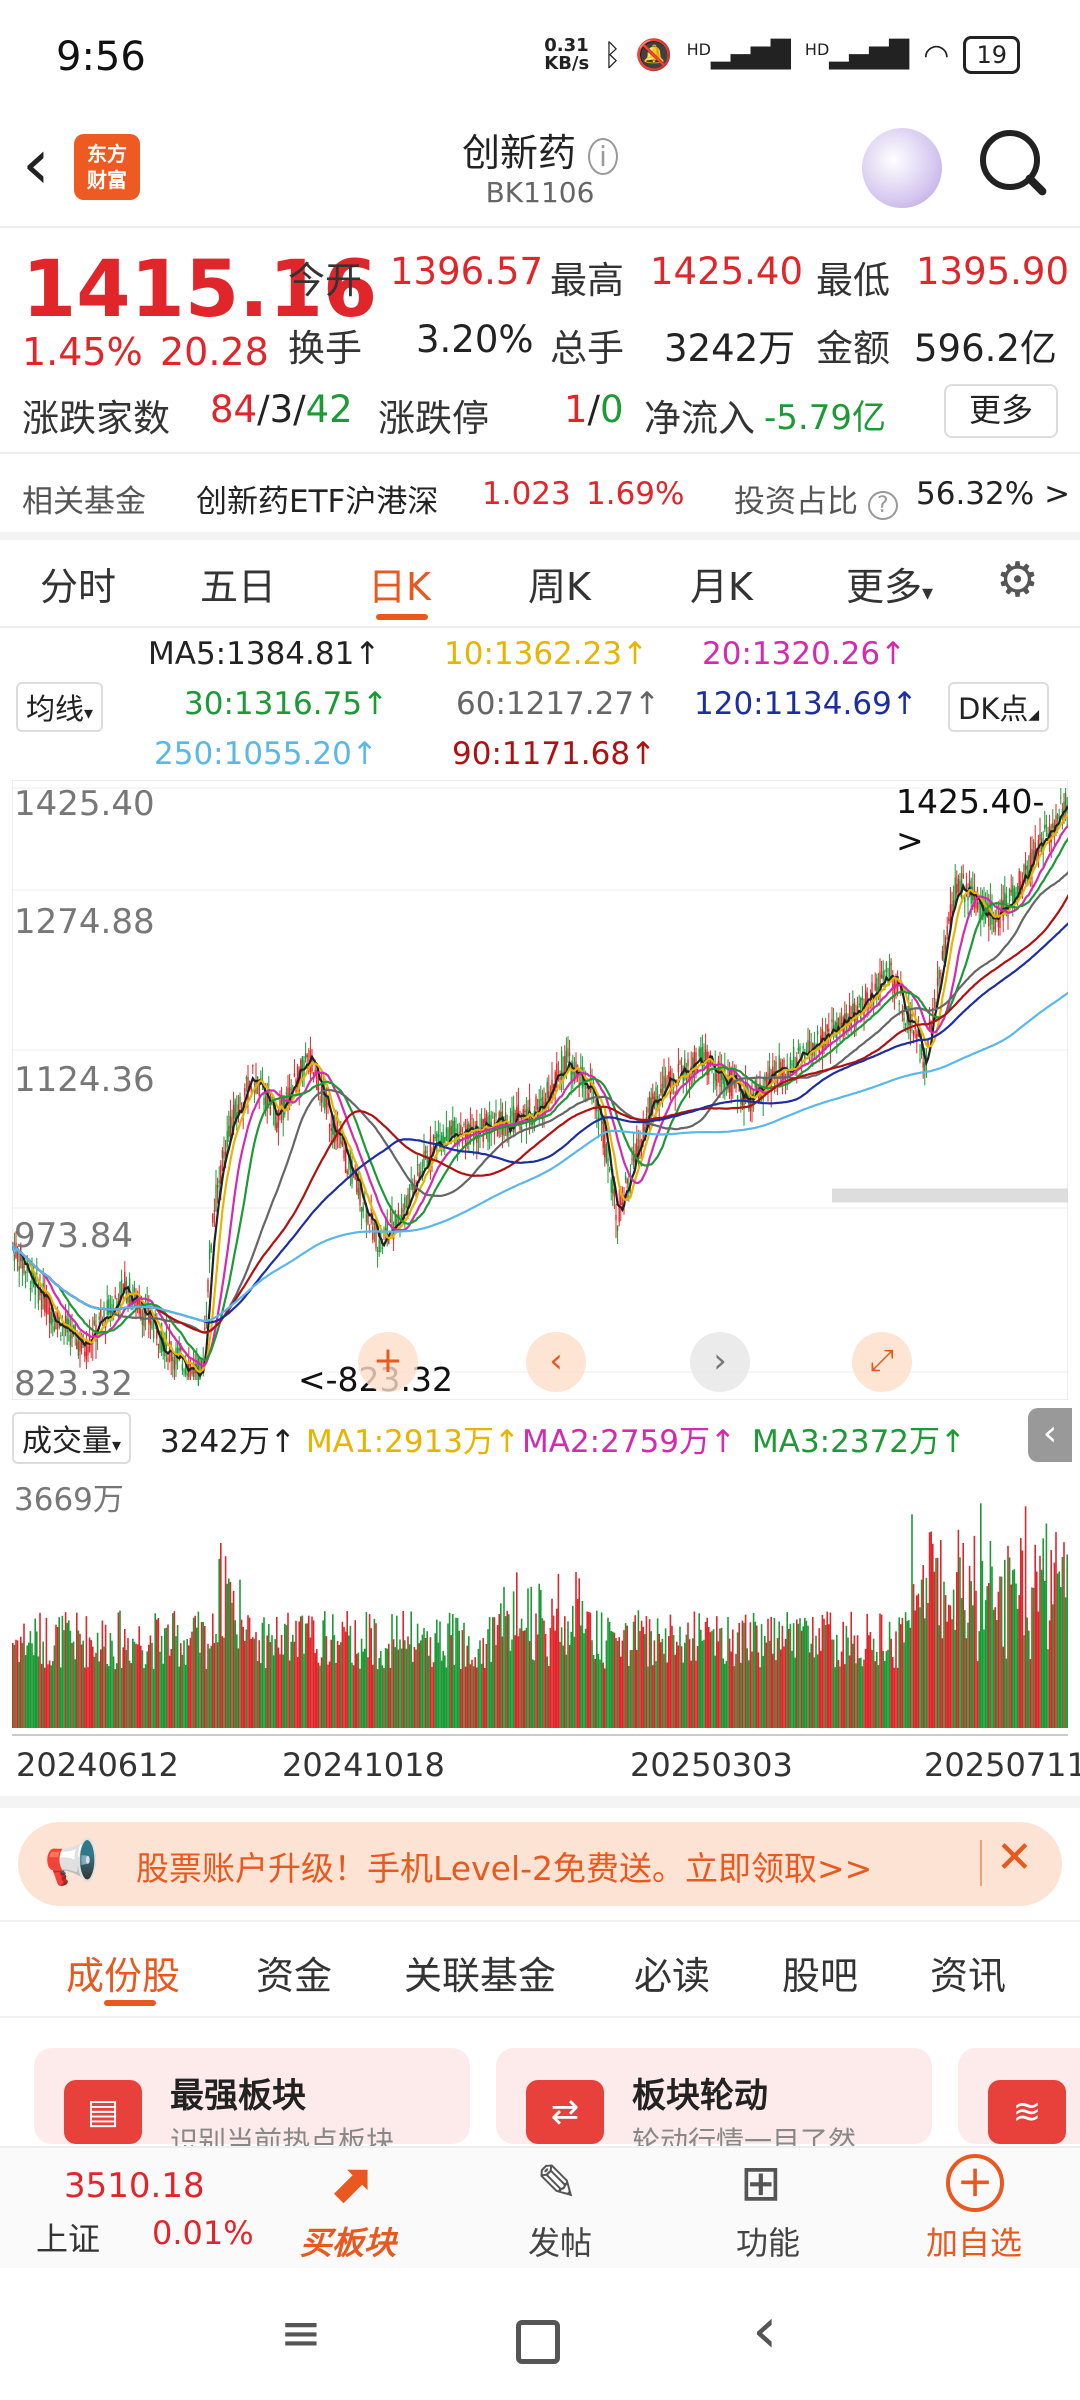 This screenshot has height=2400, width=1080. What do you see at coordinates (768, 2241) in the screenshot?
I see `function-label: 功能` at bounding box center [768, 2241].